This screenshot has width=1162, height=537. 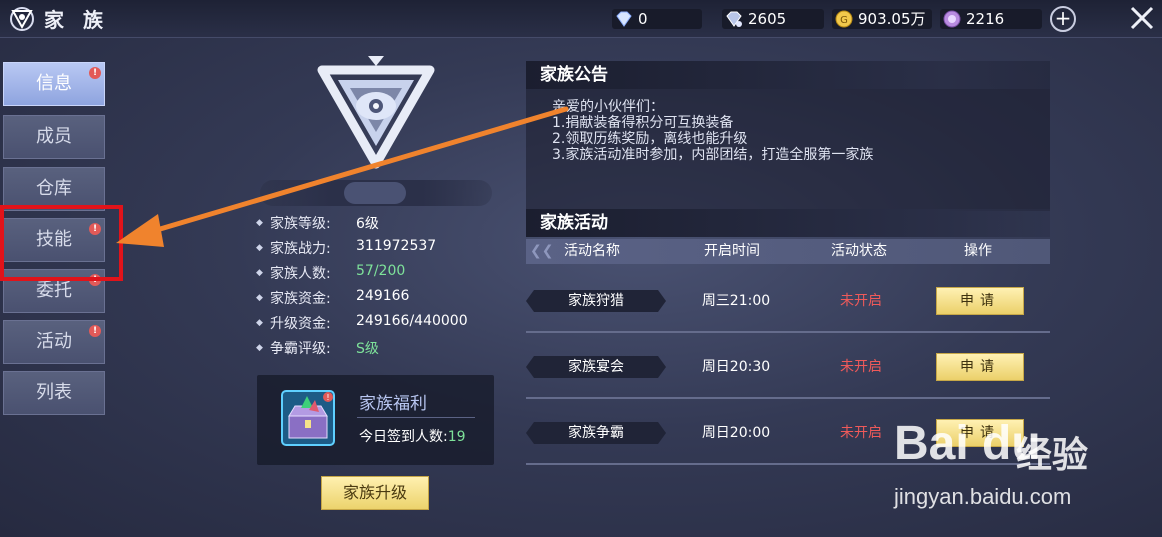 I want to click on activity-time: 周日20:00, so click(x=736, y=433).